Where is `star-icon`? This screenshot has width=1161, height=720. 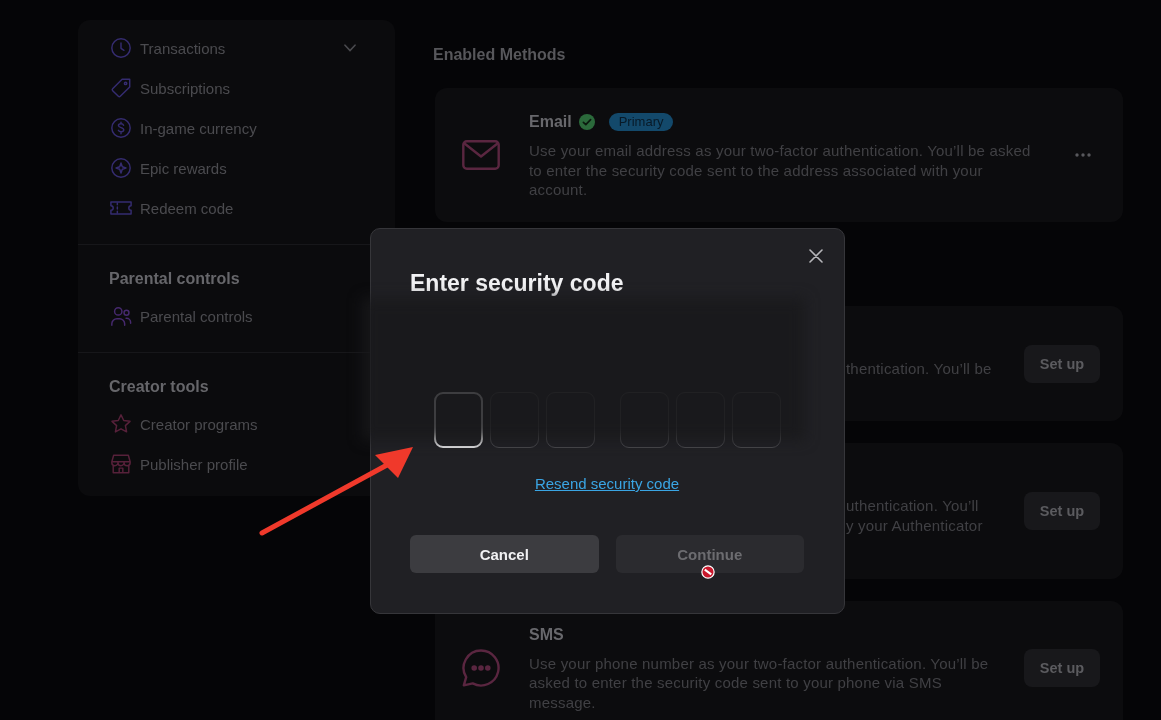 star-icon is located at coordinates (121, 424).